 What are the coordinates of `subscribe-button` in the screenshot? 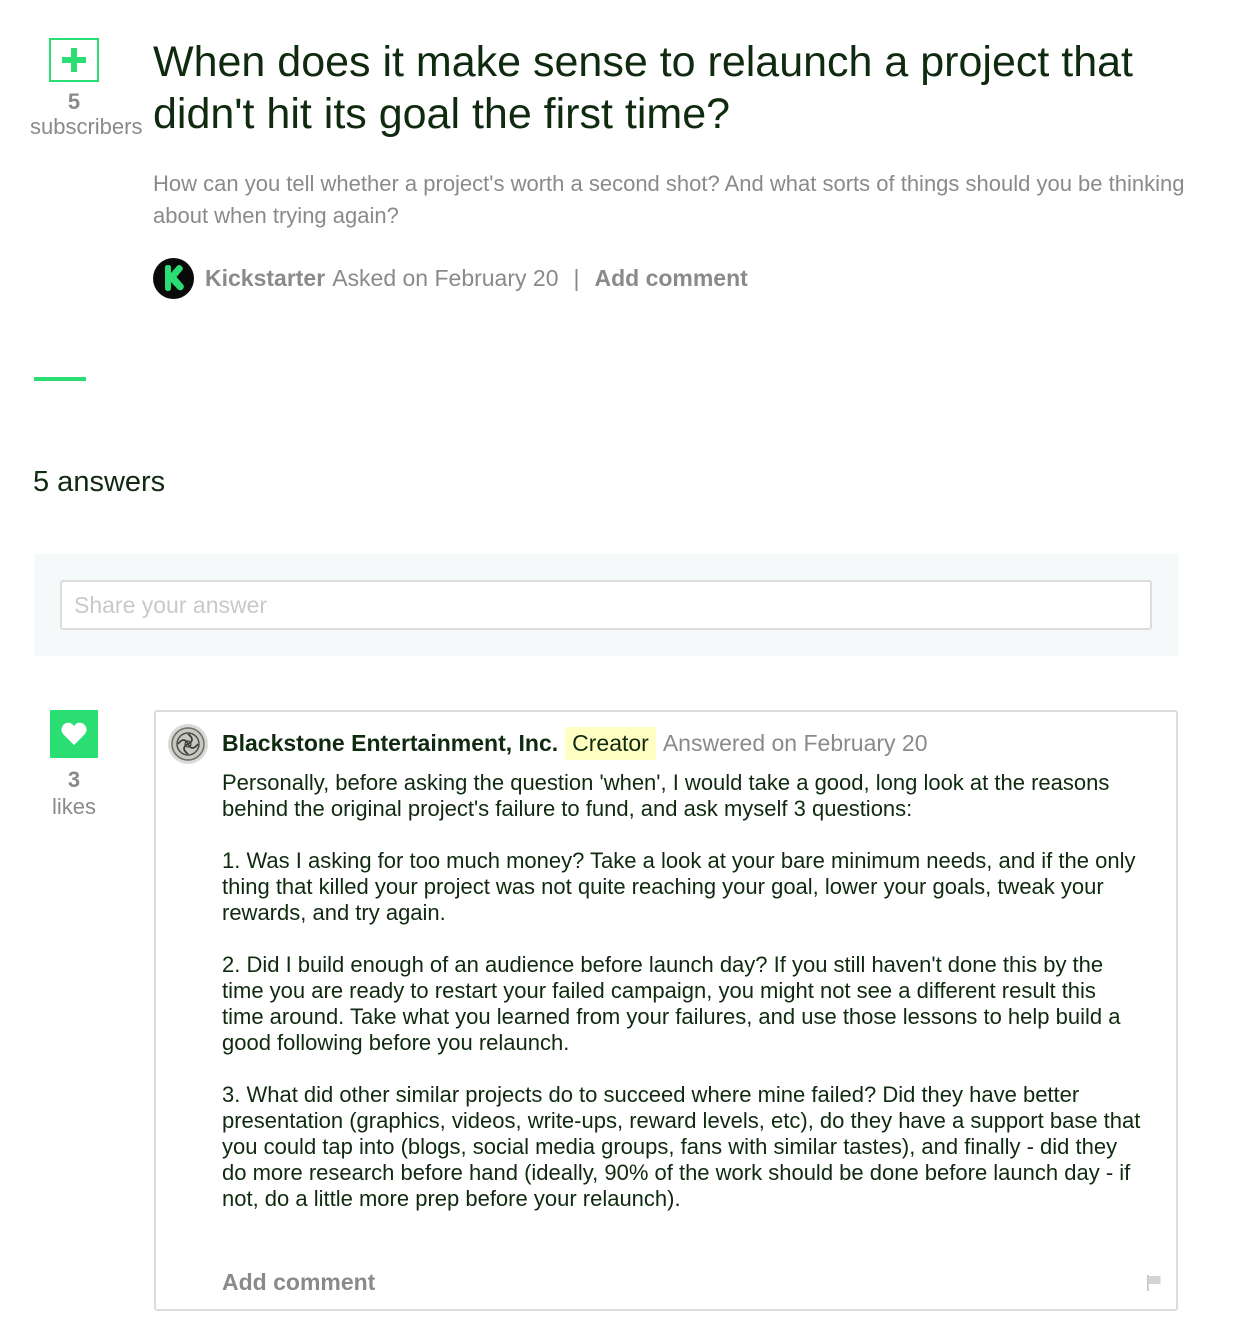 It's located at (74, 60).